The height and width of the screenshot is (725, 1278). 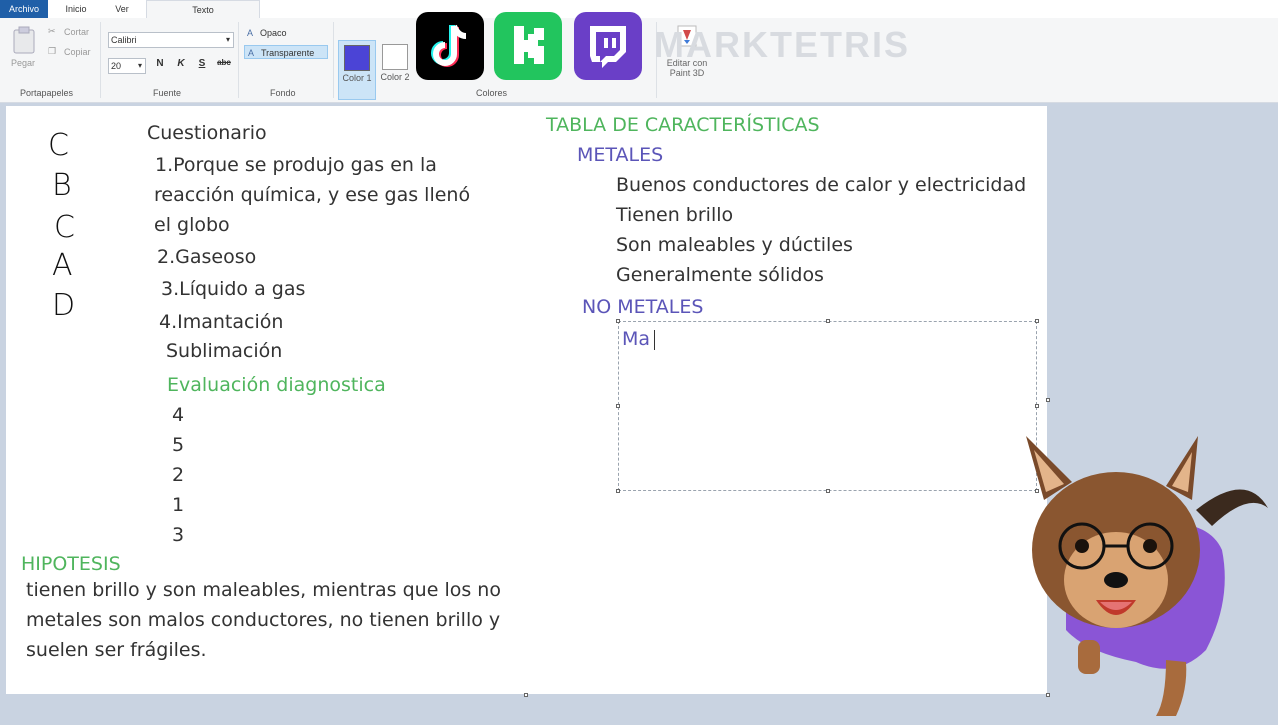 What do you see at coordinates (76, 9) in the screenshot?
I see `tab-inicio: Inicio` at bounding box center [76, 9].